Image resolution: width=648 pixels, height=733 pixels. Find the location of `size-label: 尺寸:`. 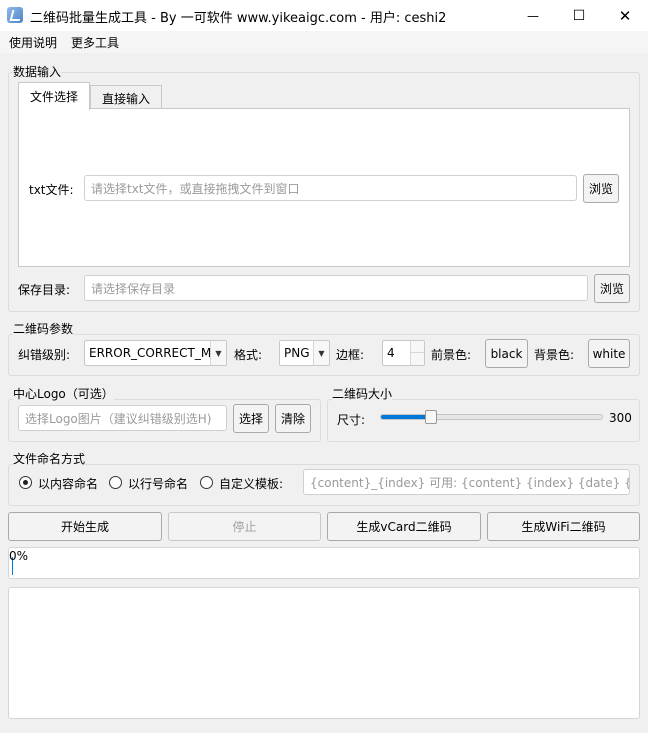

size-label: 尺寸: is located at coordinates (351, 420).